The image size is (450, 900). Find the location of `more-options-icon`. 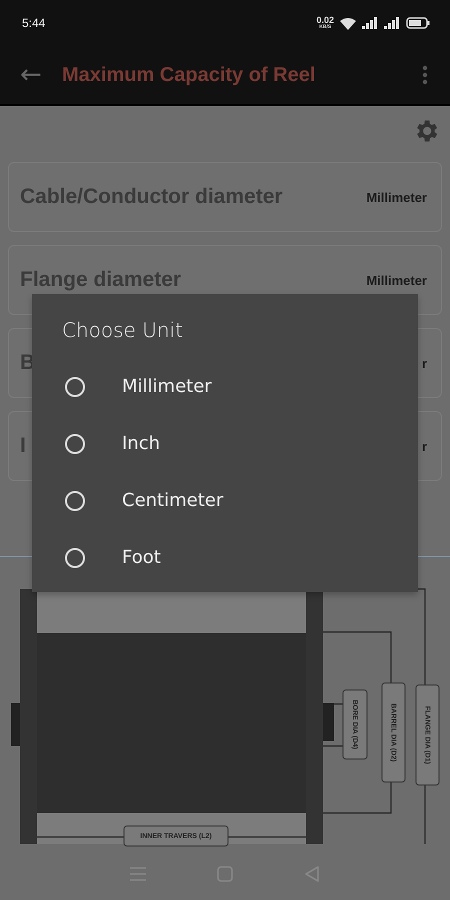

more-options-icon is located at coordinates (425, 75).